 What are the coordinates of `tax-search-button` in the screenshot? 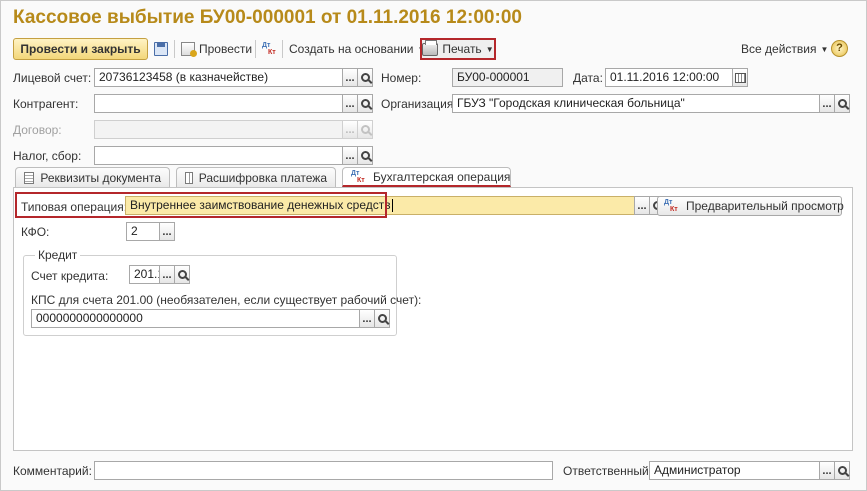 It's located at (365, 155).